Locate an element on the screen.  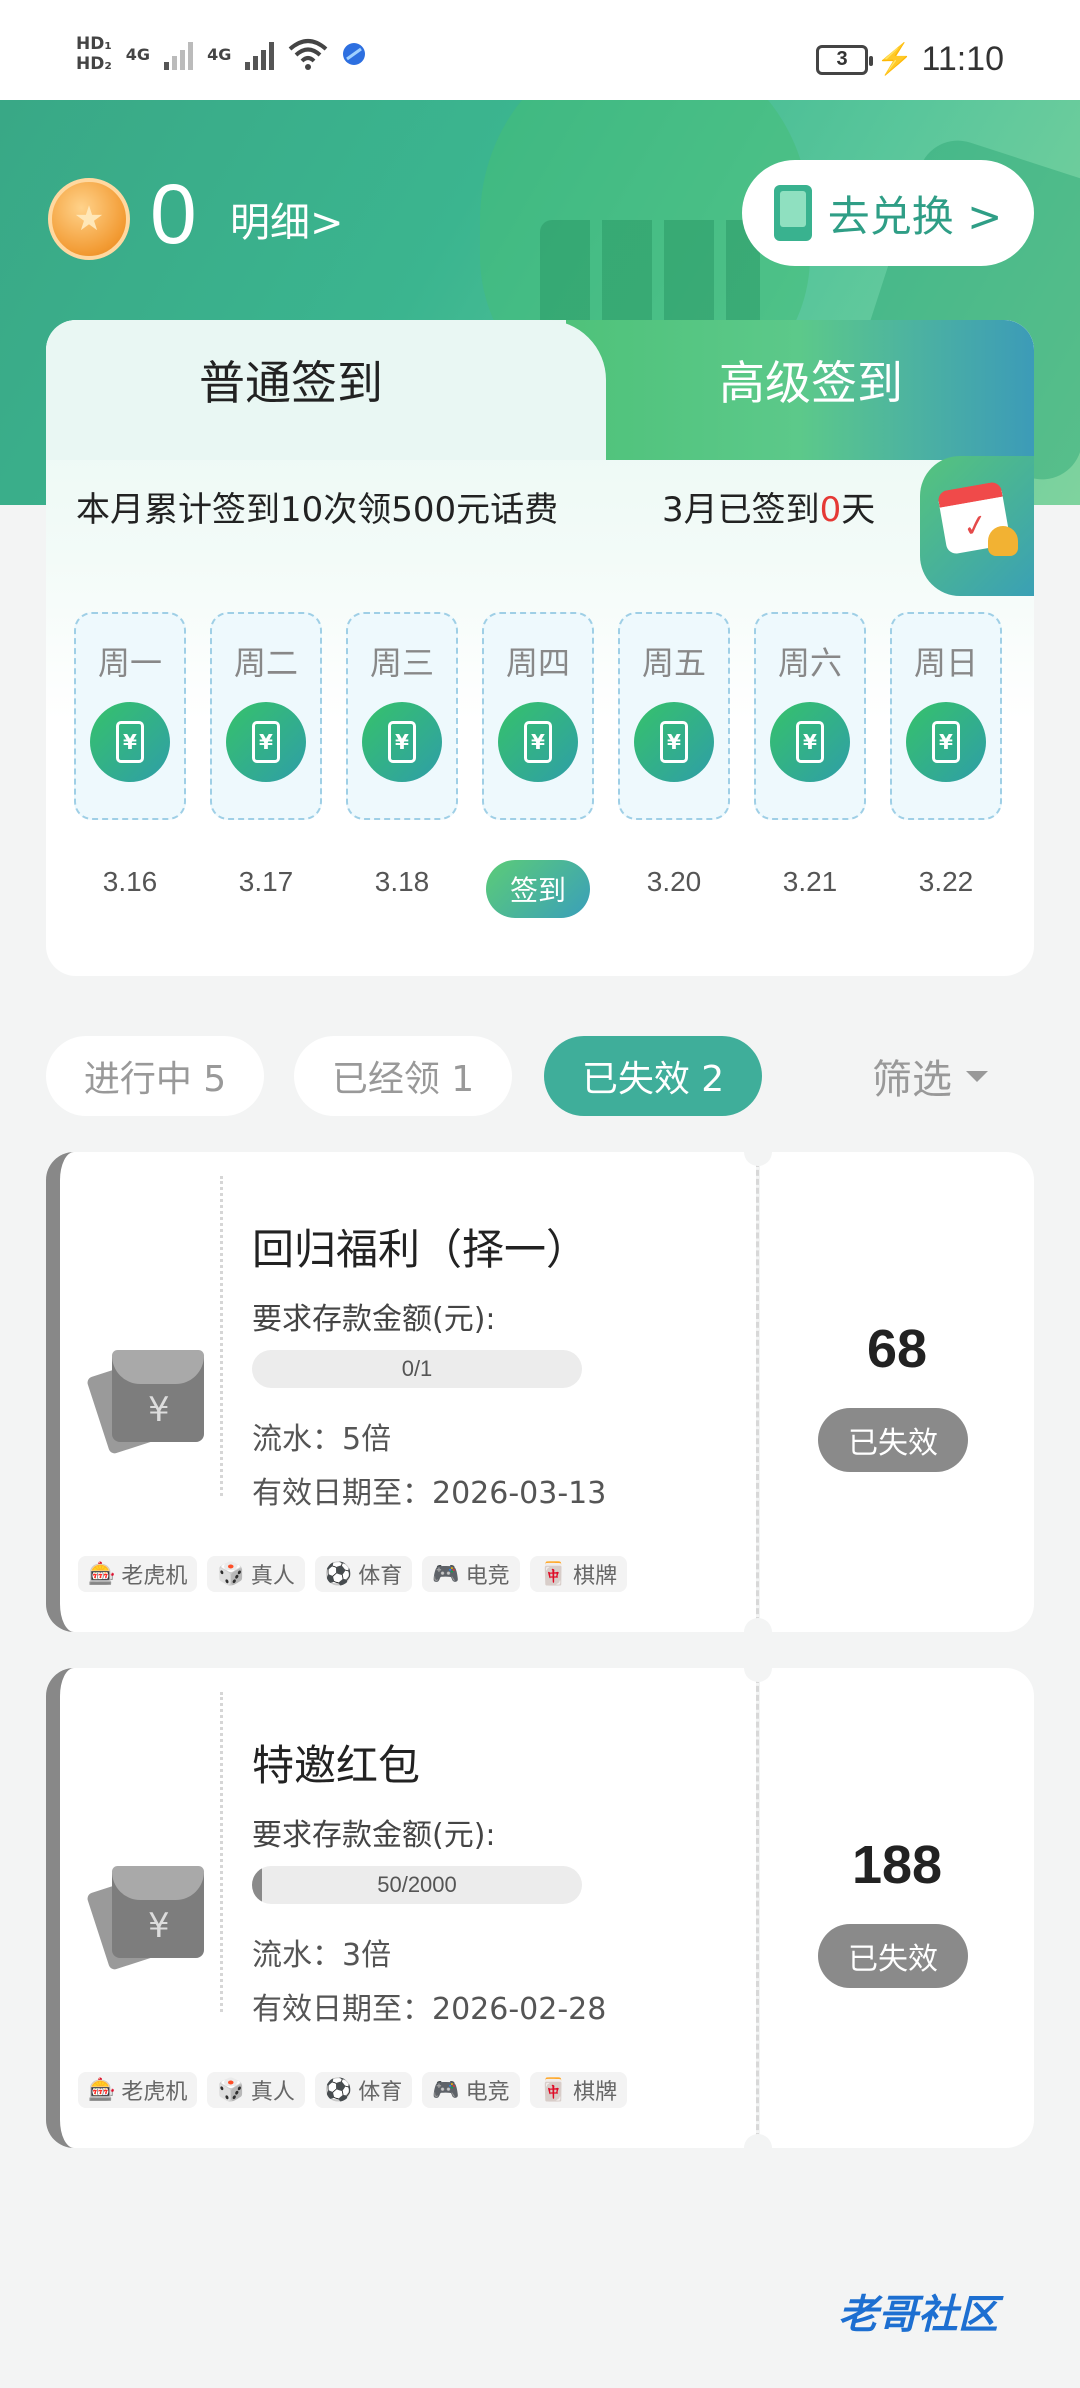
calendar-badge: ✓ is located at coordinates (977, 526).